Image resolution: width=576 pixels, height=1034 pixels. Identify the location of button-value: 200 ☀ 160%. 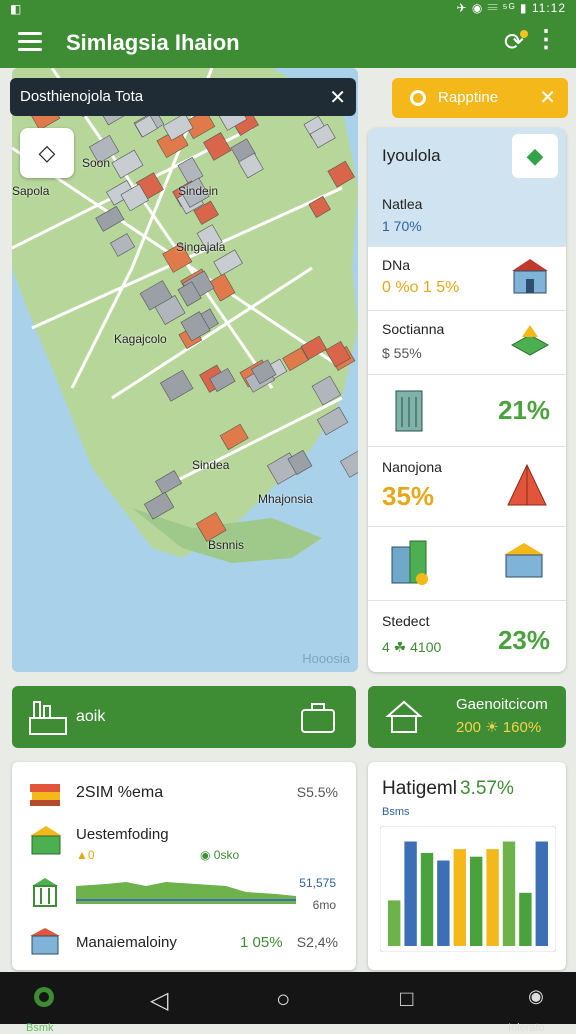
(499, 727).